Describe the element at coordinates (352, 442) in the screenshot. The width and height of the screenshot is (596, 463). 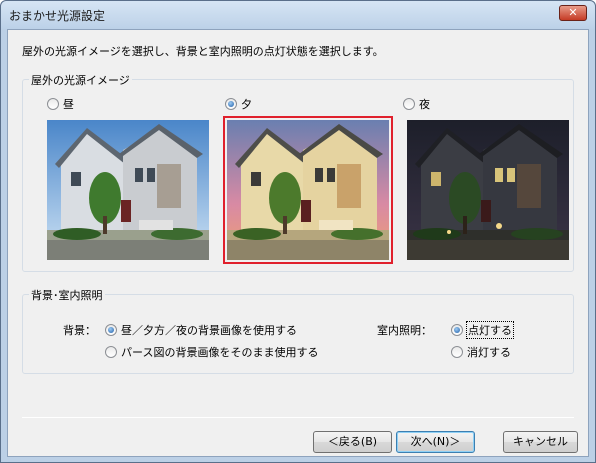
I see `back-button: ＜戻る(B)` at that location.